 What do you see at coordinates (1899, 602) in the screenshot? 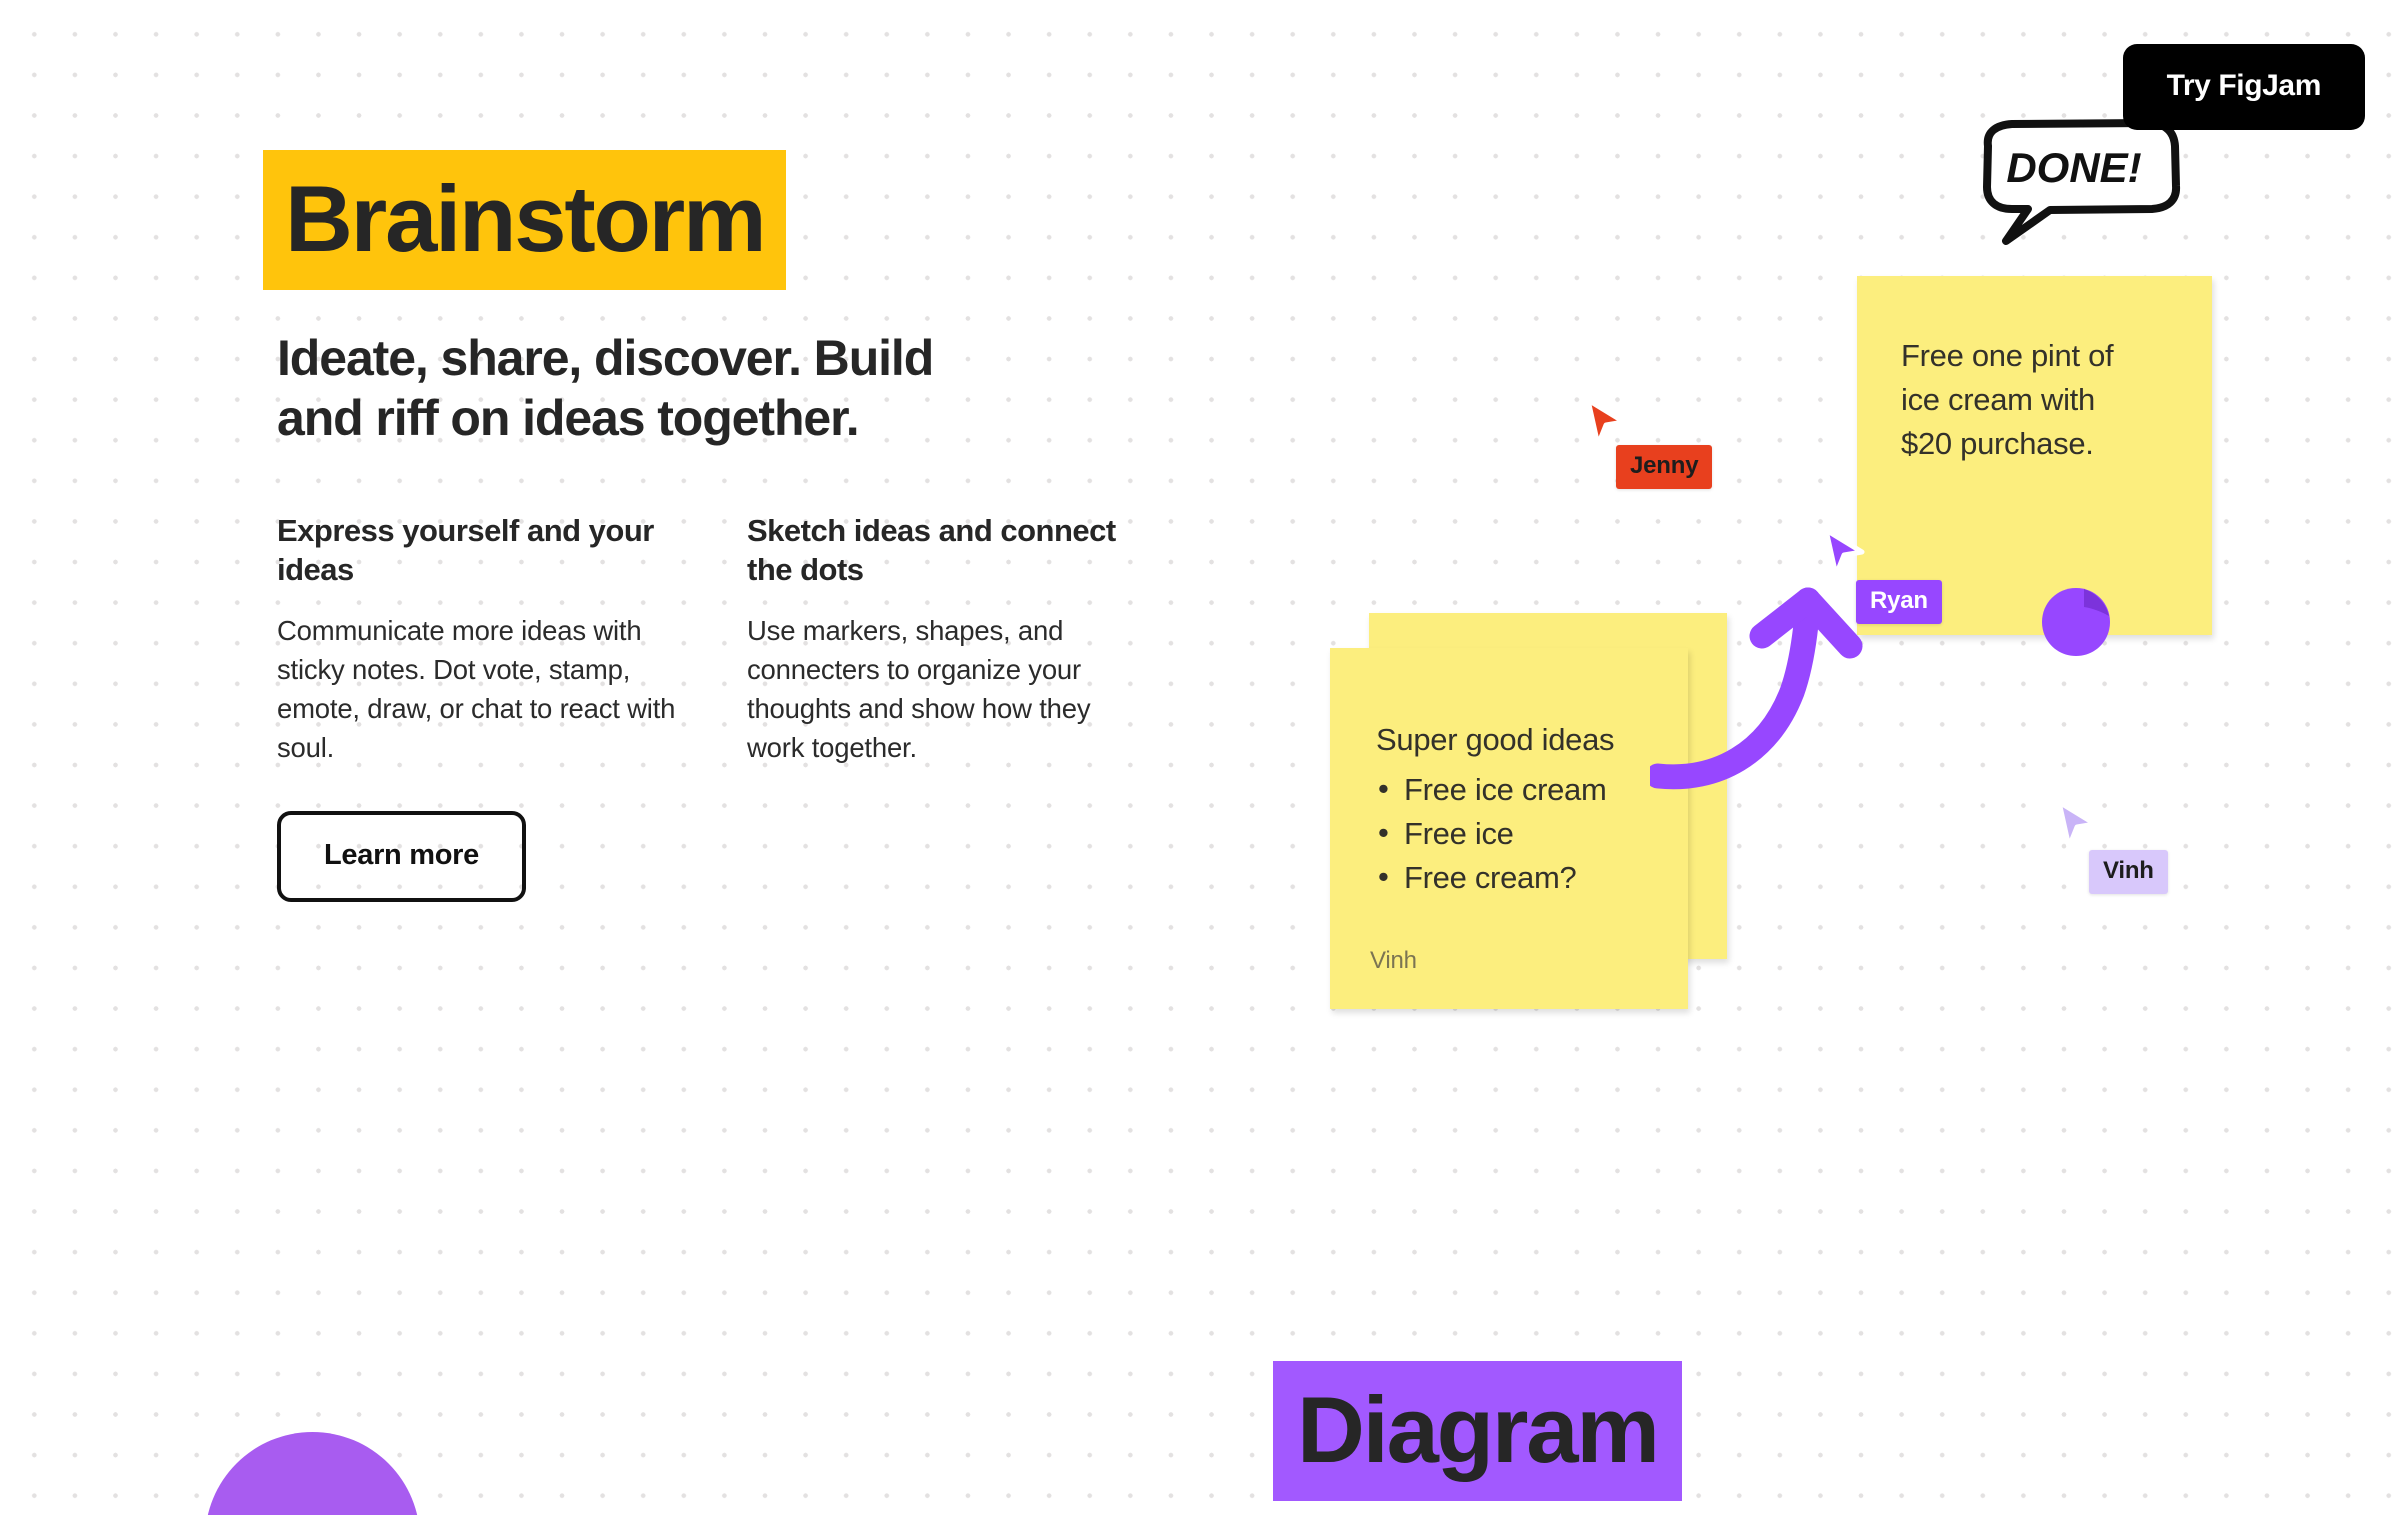
I see `cursor-label-ryan: Ryan` at bounding box center [1899, 602].